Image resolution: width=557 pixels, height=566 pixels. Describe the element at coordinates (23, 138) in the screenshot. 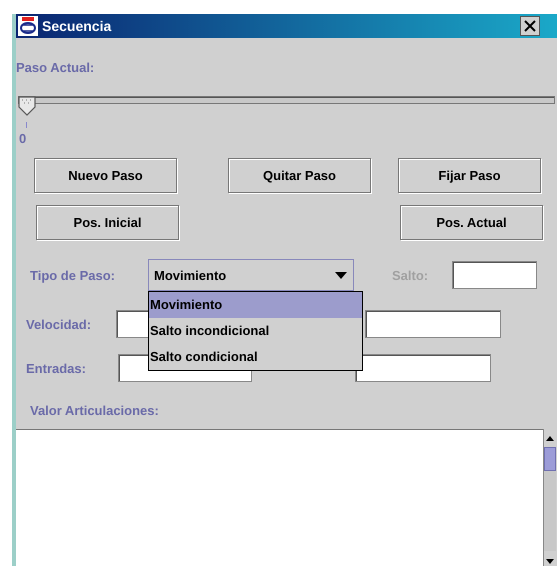

I see `tick-label: 0` at that location.